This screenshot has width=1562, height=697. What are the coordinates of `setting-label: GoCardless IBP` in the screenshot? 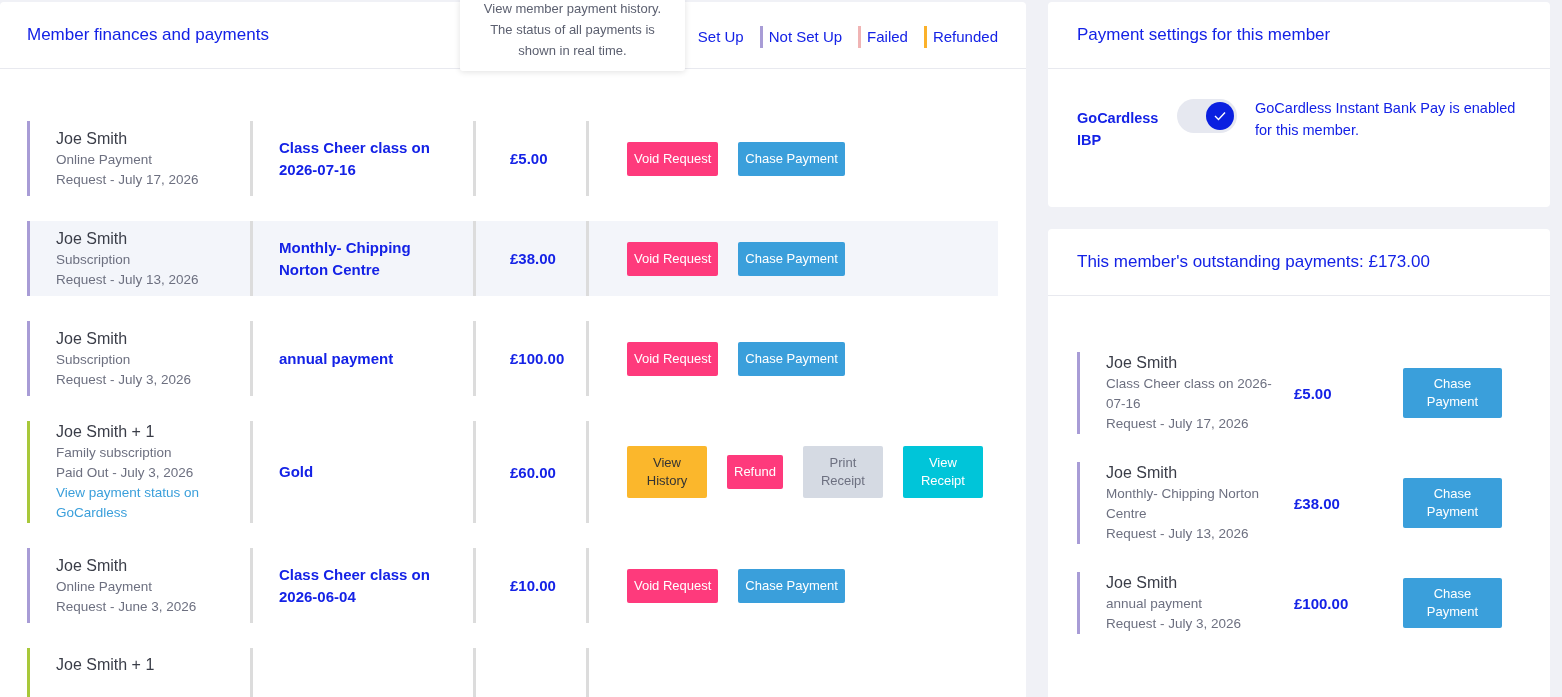 It's located at (1118, 129).